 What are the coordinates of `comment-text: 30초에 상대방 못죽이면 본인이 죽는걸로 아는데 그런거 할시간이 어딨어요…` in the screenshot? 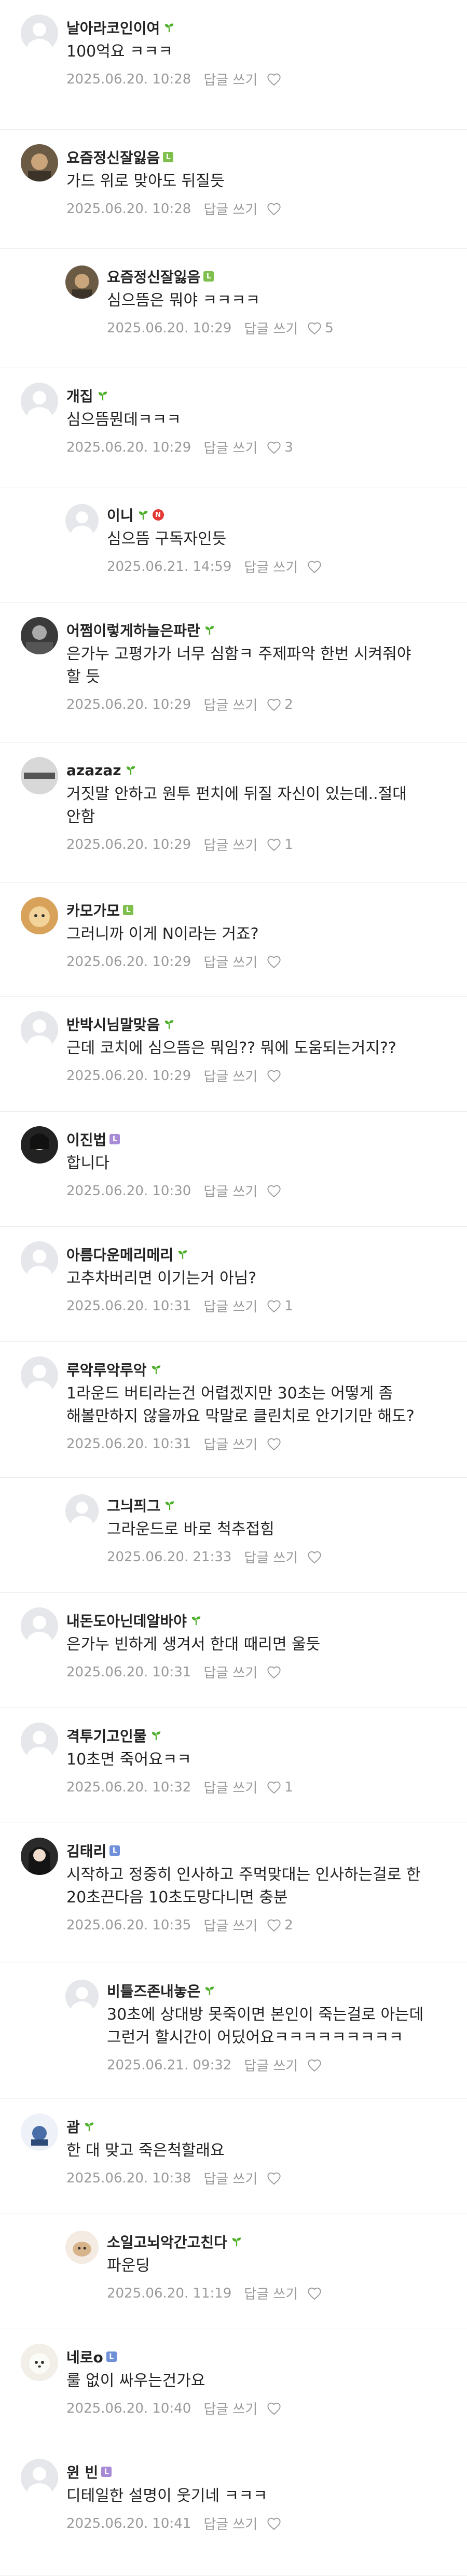 It's located at (265, 2026).